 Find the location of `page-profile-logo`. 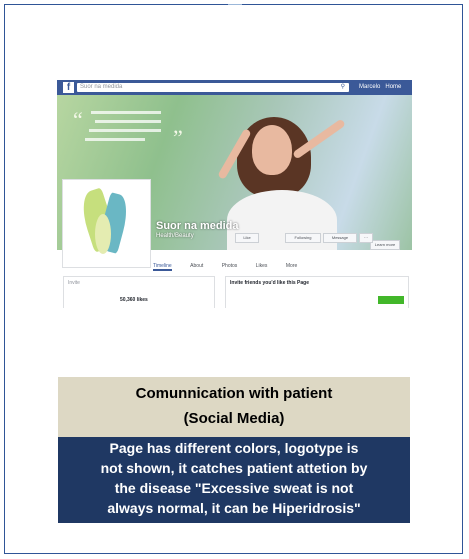

page-profile-logo is located at coordinates (106, 223).